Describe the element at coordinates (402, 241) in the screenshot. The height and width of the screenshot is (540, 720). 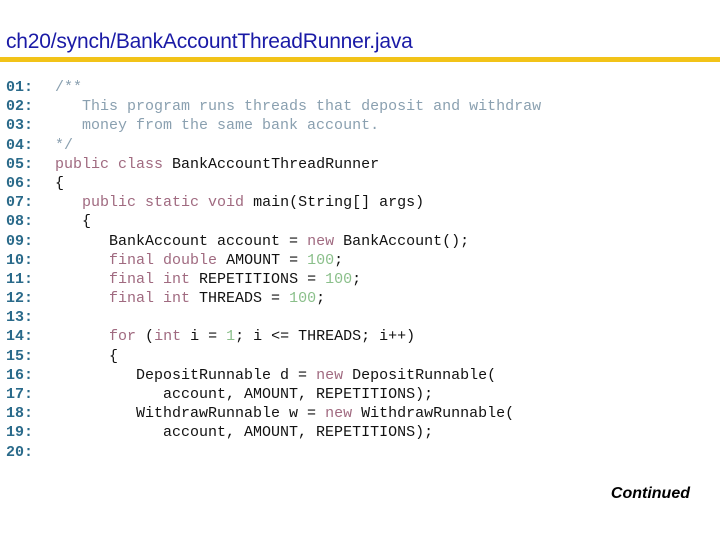
I see `code-text: BankAccount();` at that location.